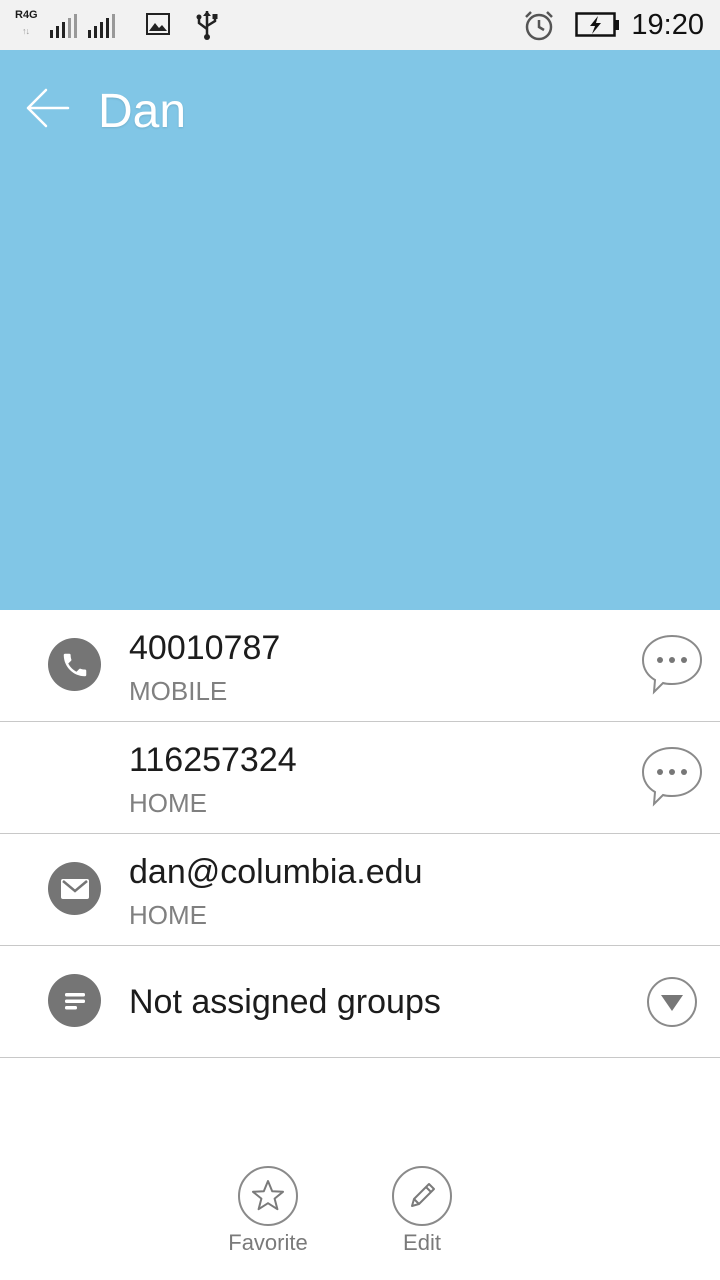 The image size is (720, 1280). I want to click on pencil-icon, so click(423, 1195).